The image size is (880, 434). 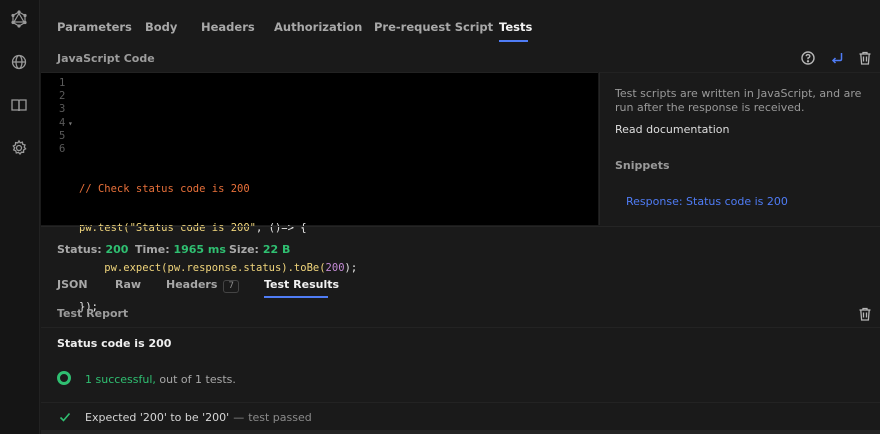 What do you see at coordinates (433, 27) in the screenshot?
I see `tab-pre-request-script: Pre-request Script` at bounding box center [433, 27].